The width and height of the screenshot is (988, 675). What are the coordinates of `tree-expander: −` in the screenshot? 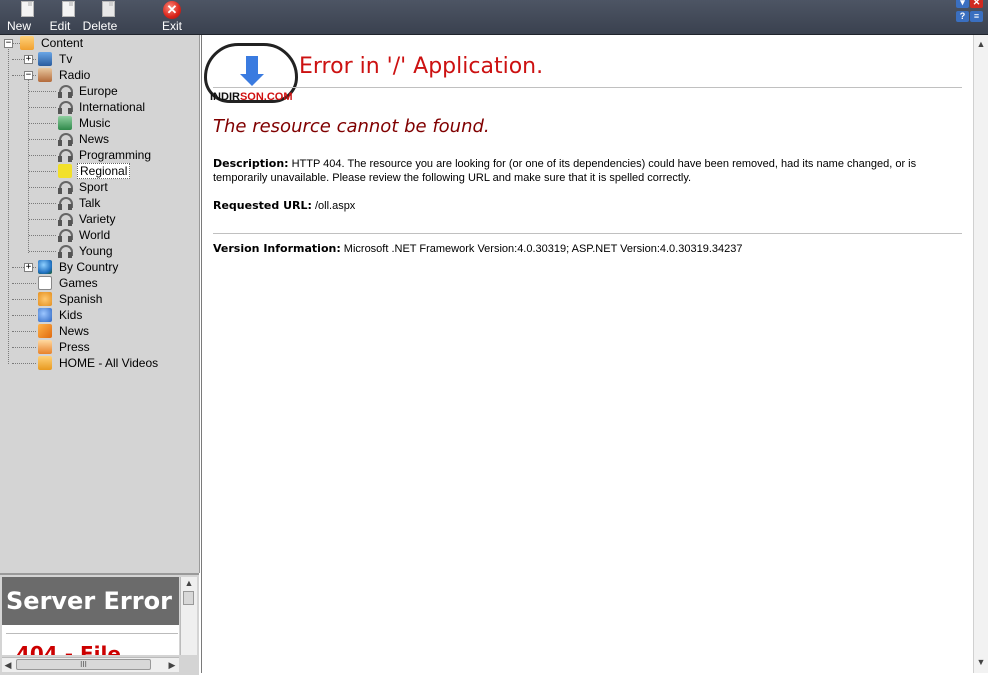 It's located at (28, 75).